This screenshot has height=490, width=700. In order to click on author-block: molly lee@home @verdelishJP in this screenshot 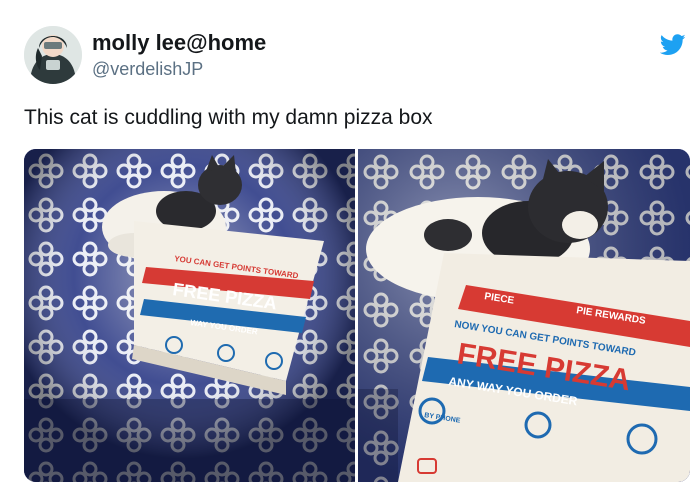, I will do `click(179, 55)`.